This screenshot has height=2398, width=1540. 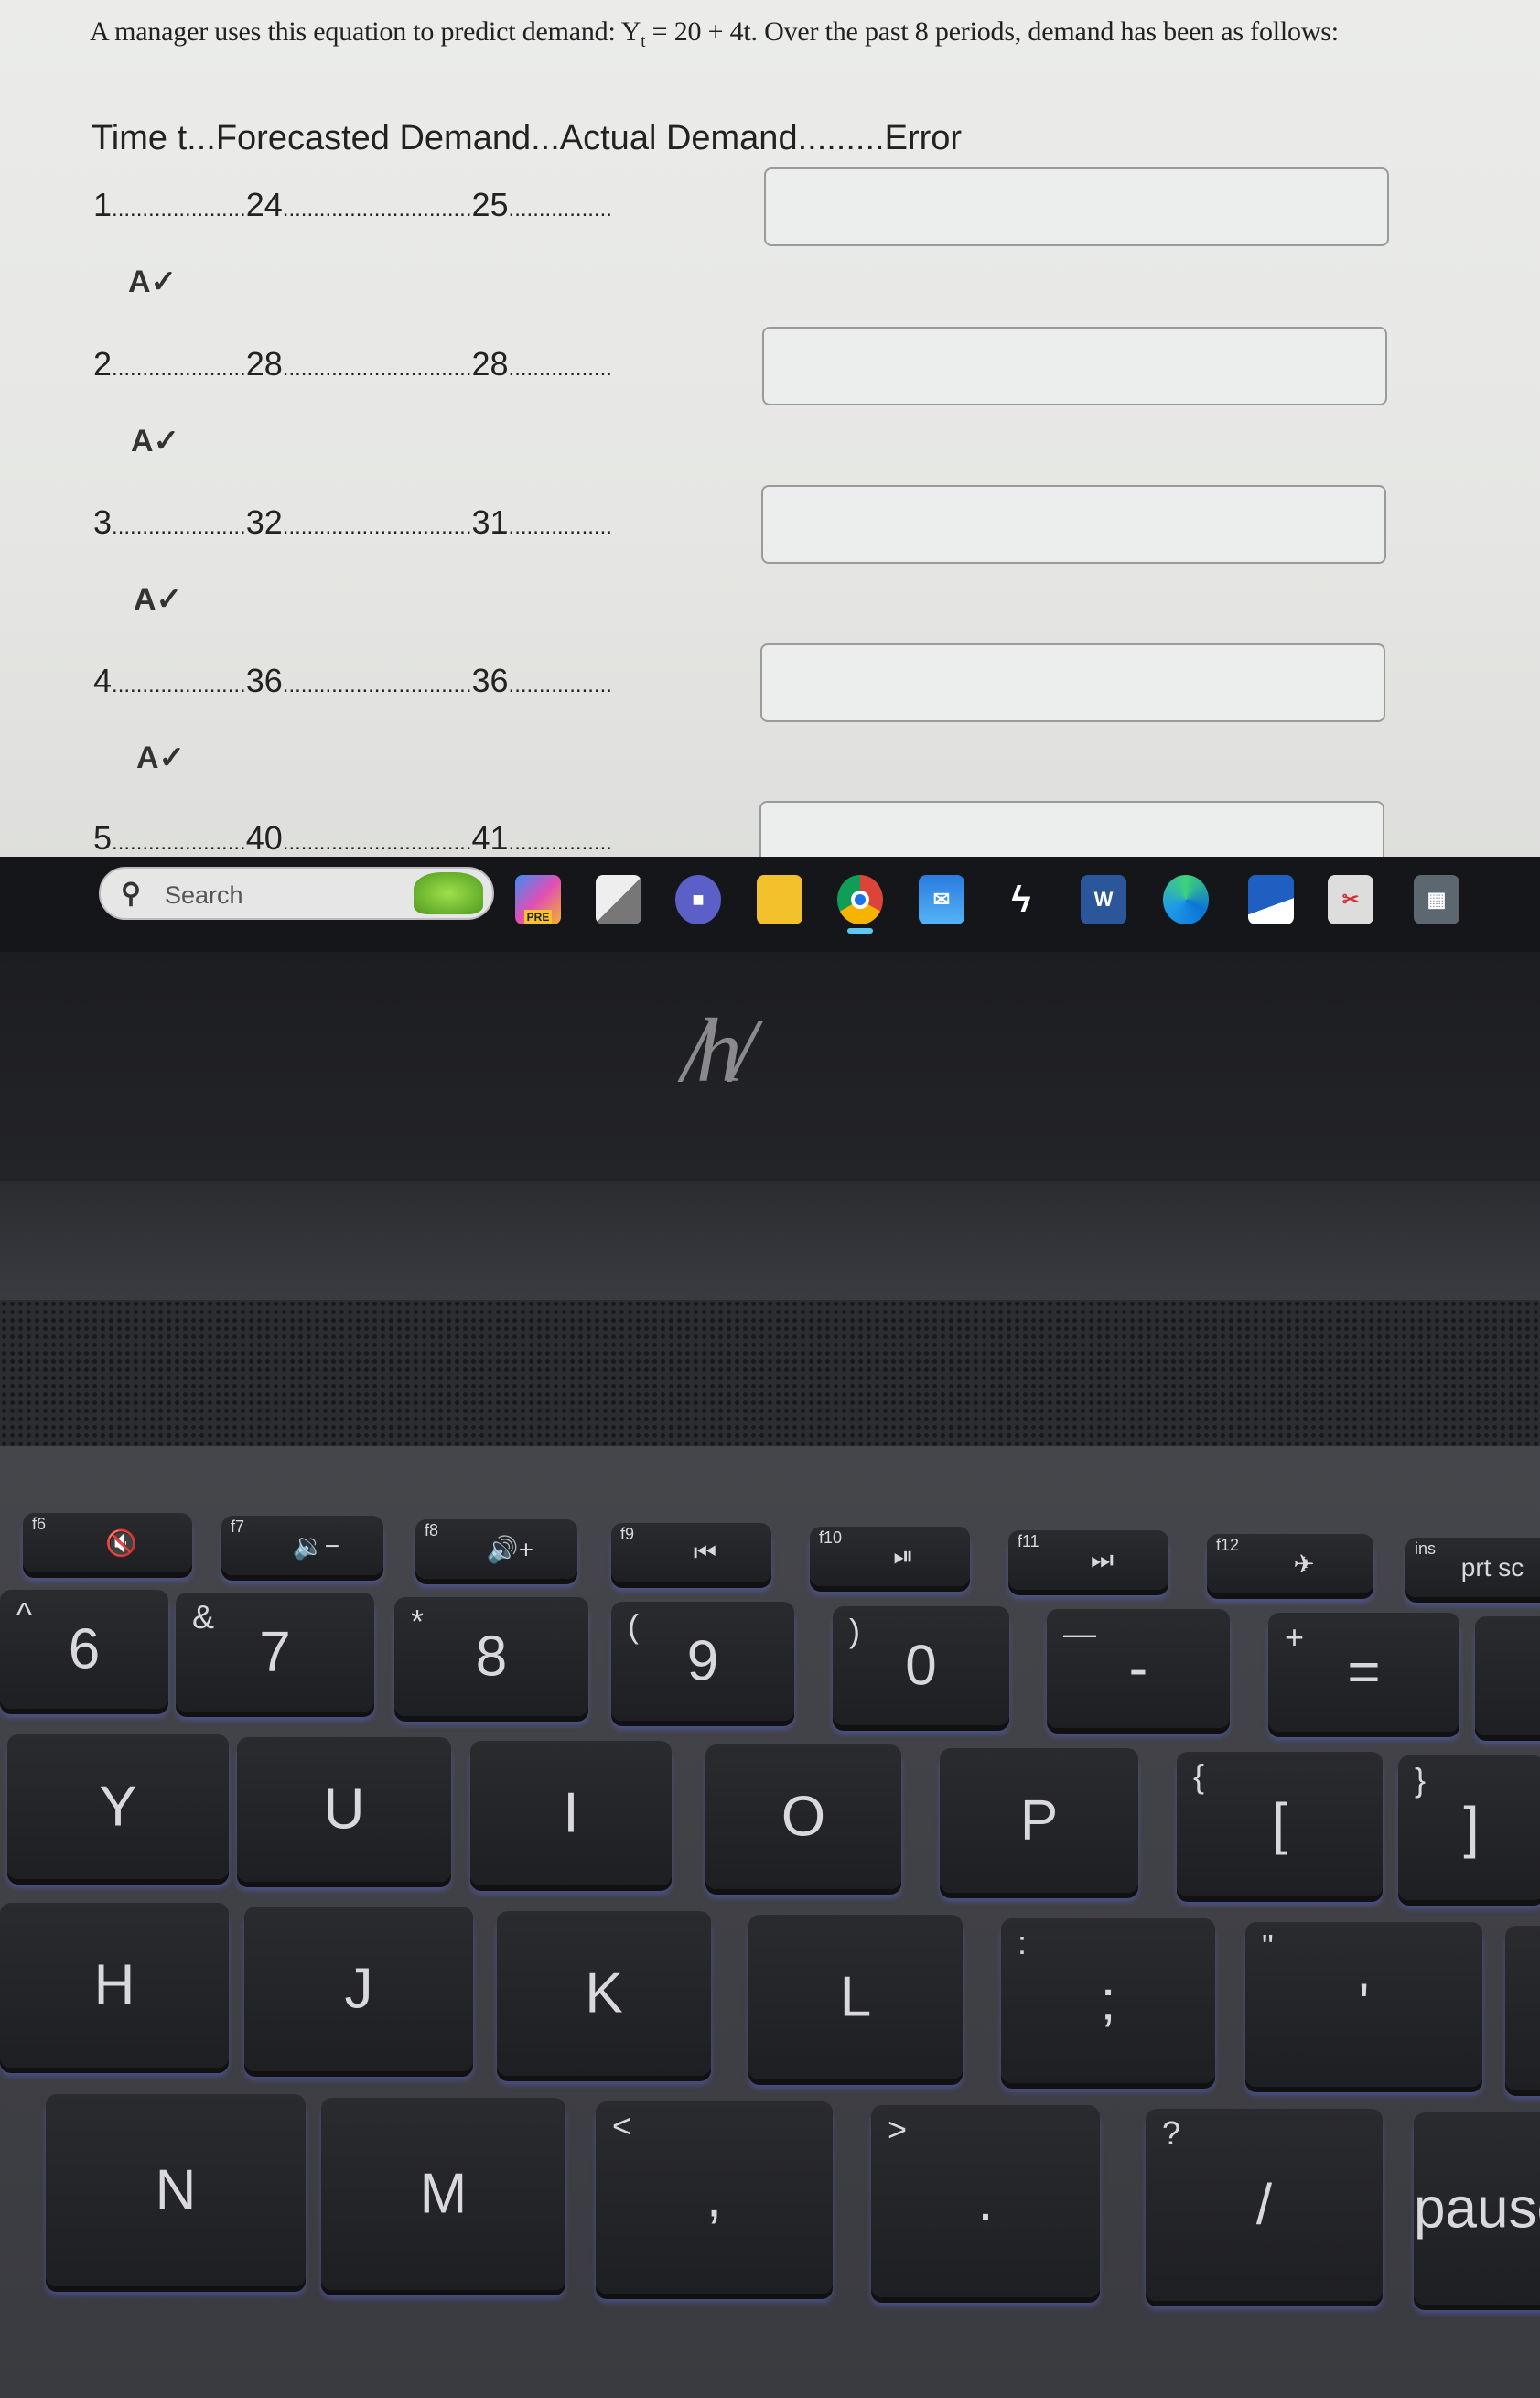 I want to click on forecast-value: 40, so click(x=264, y=838).